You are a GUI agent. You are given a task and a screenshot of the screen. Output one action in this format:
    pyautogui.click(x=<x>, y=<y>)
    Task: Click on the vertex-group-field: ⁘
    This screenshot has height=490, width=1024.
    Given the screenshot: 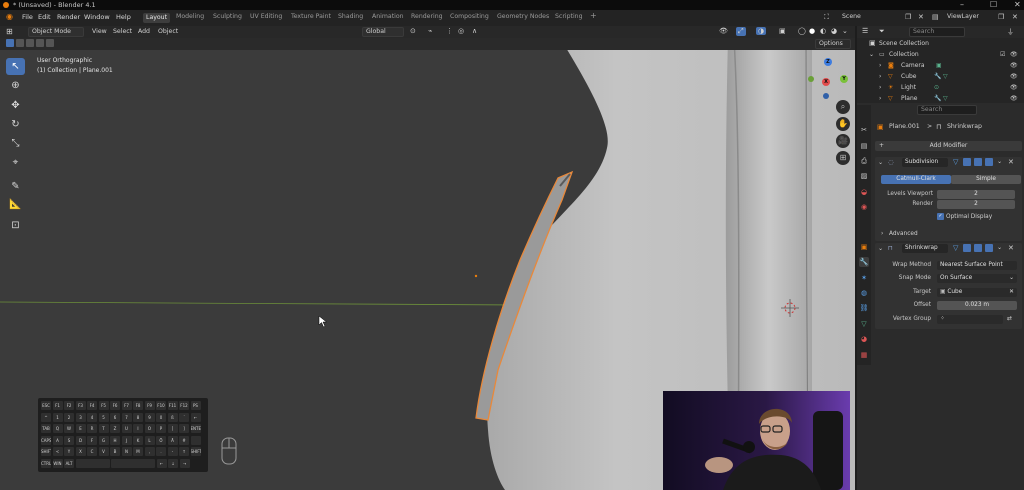 What is the action you would take?
    pyautogui.click(x=970, y=319)
    